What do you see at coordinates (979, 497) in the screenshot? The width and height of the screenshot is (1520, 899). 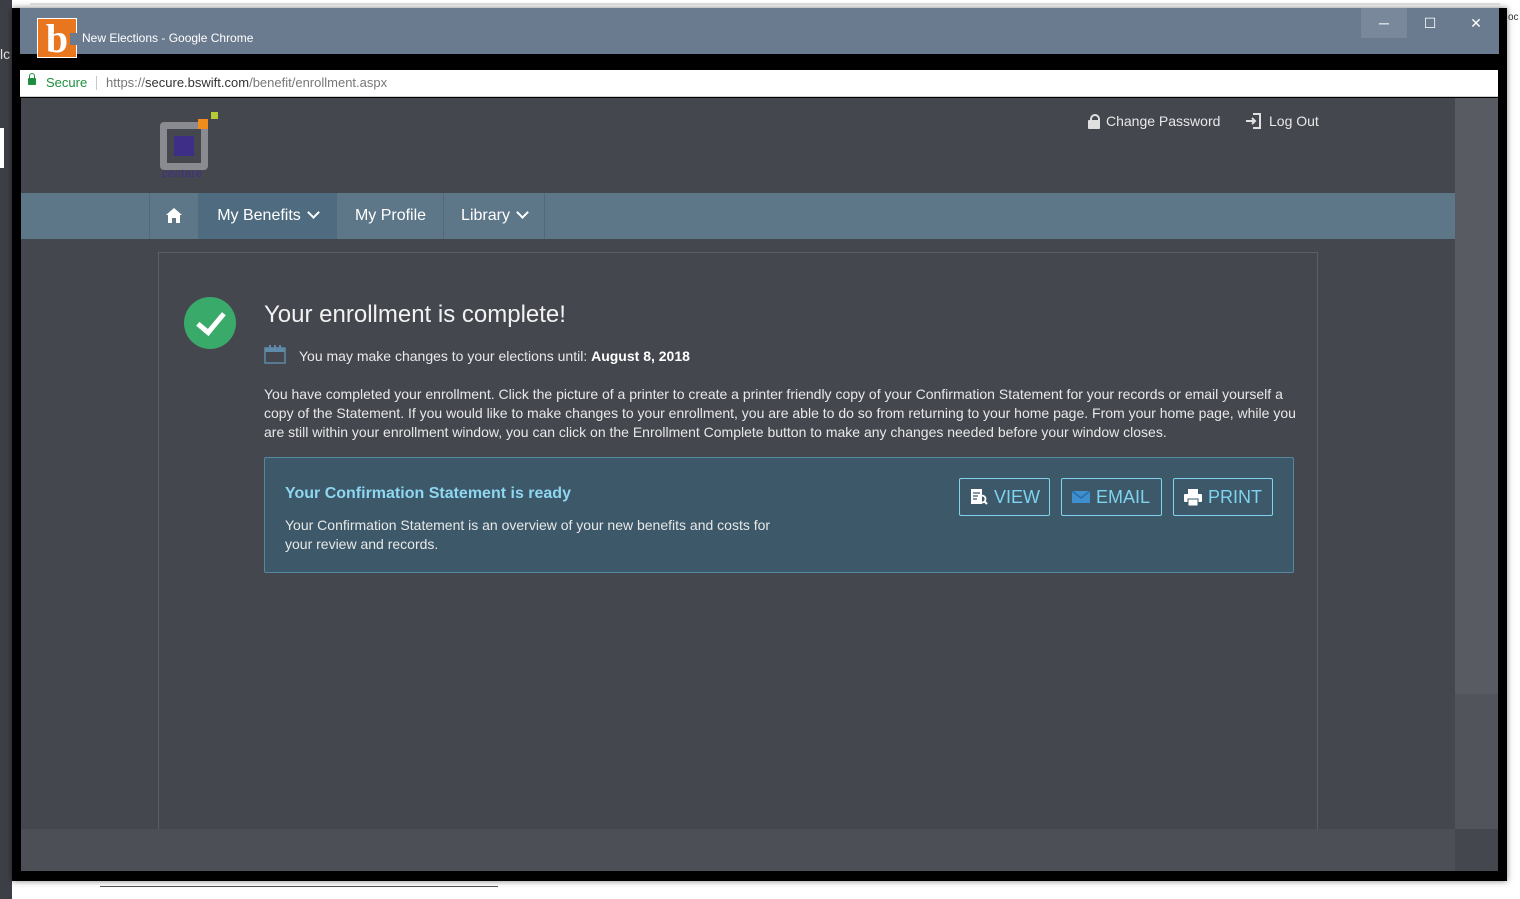 I see `document-search-icon` at bounding box center [979, 497].